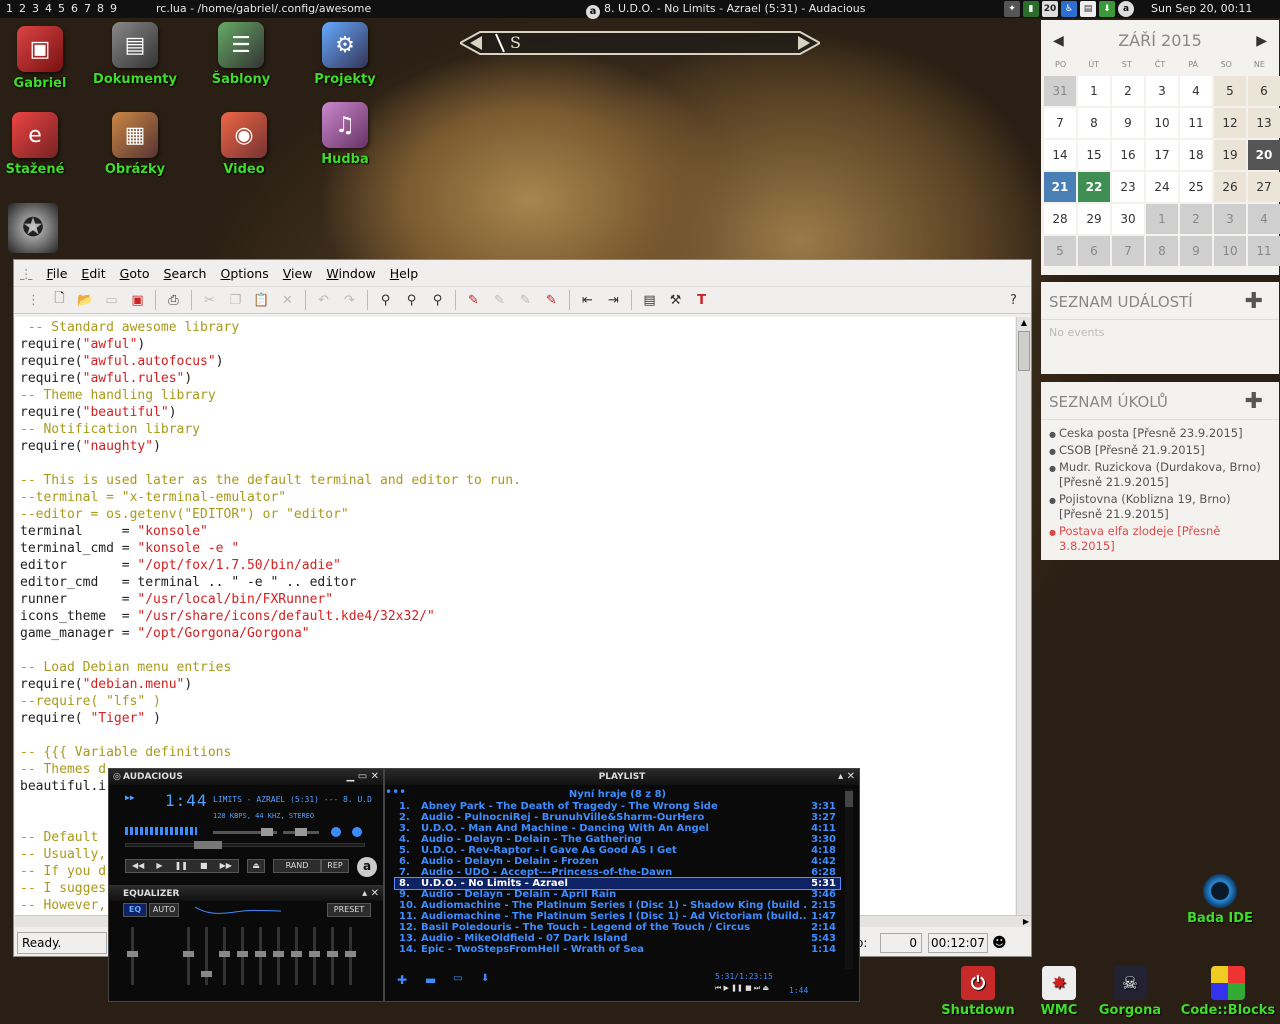 The width and height of the screenshot is (1280, 1024). What do you see at coordinates (117, 777) in the screenshot?
I see `audacious-menu-icon: ◎` at bounding box center [117, 777].